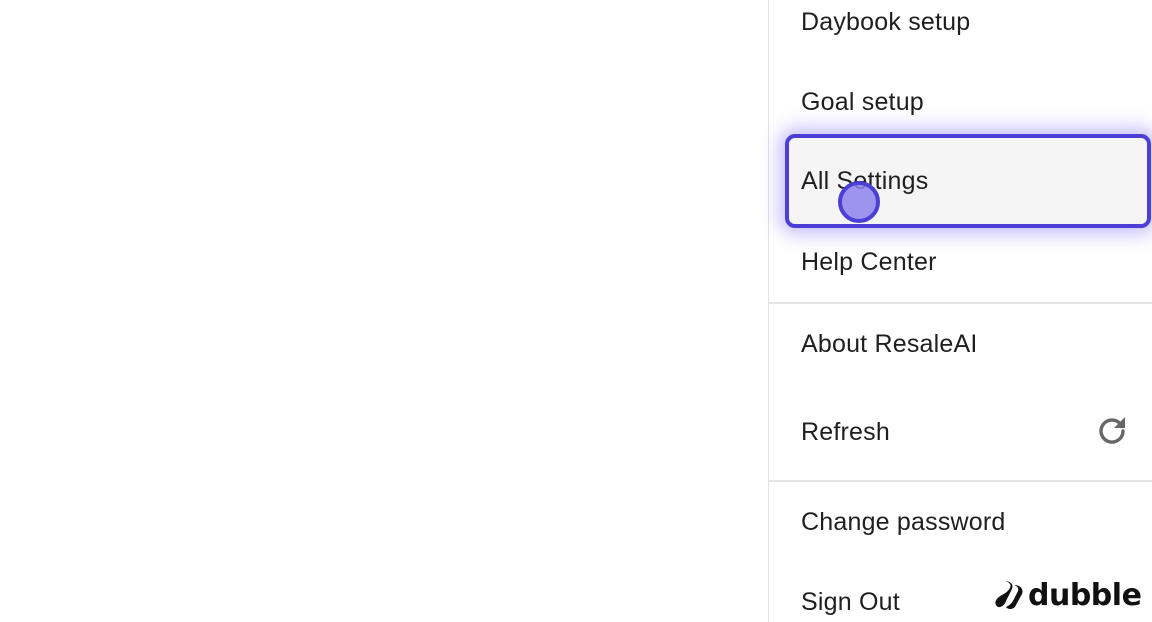  I want to click on menu-item-about: About ResaleAI, so click(968, 344).